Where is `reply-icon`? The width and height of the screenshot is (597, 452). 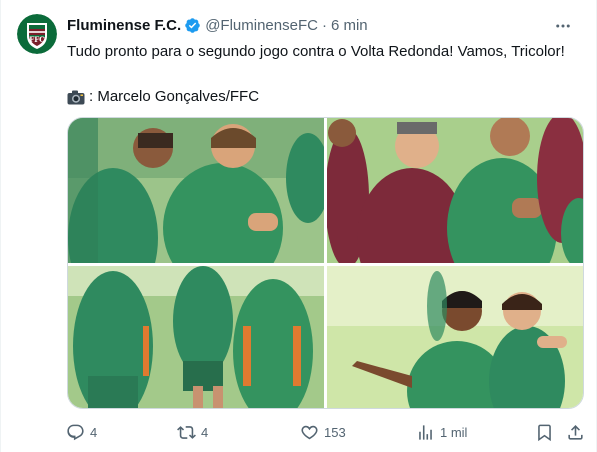
reply-icon is located at coordinates (75, 432).